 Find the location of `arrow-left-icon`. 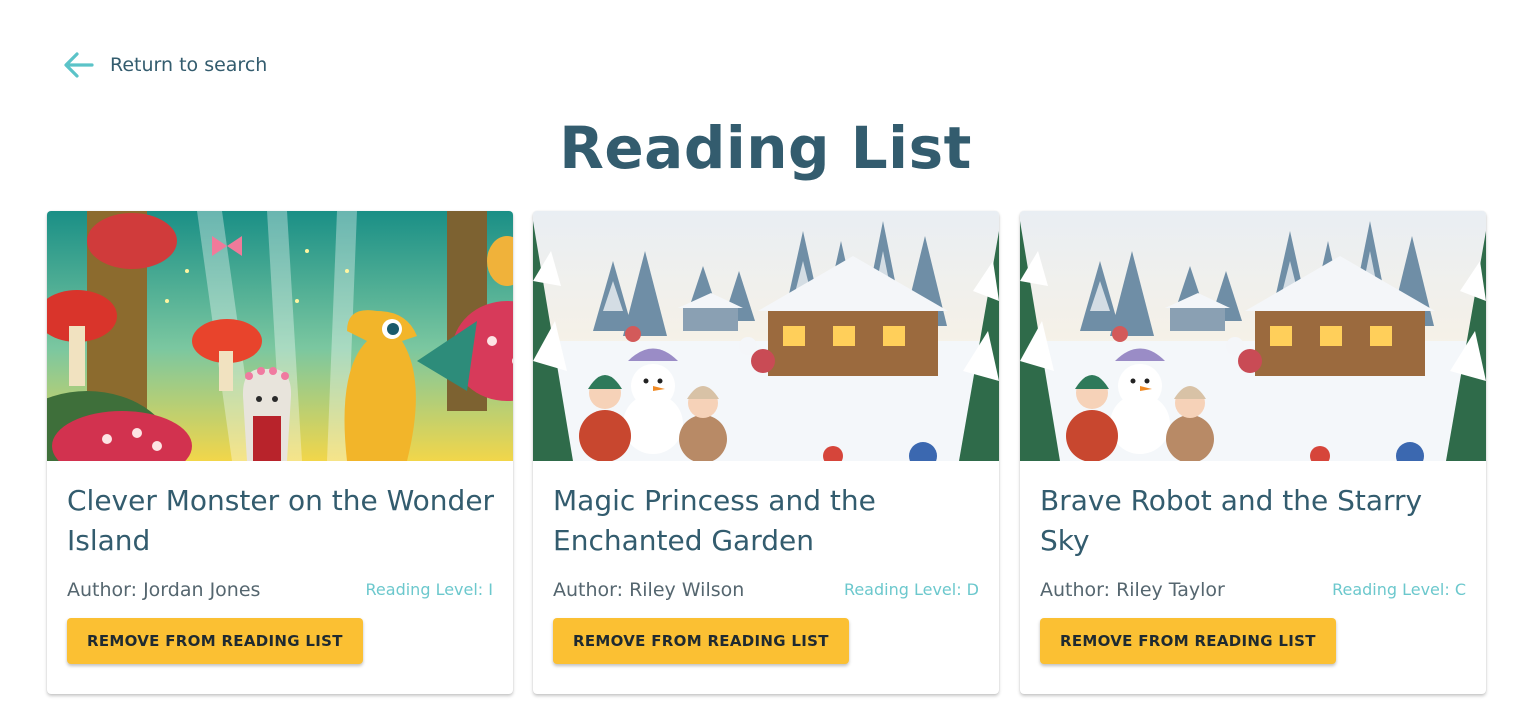

arrow-left-icon is located at coordinates (79, 65).